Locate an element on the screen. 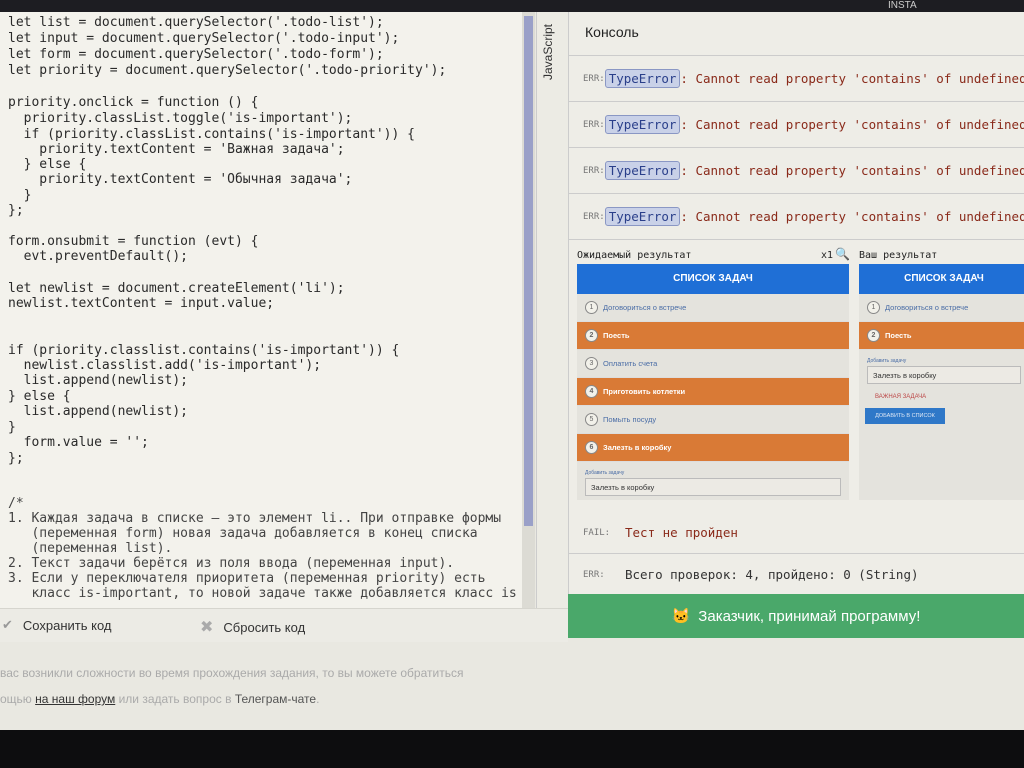  task-text: Помыть посуду is located at coordinates (630, 419).